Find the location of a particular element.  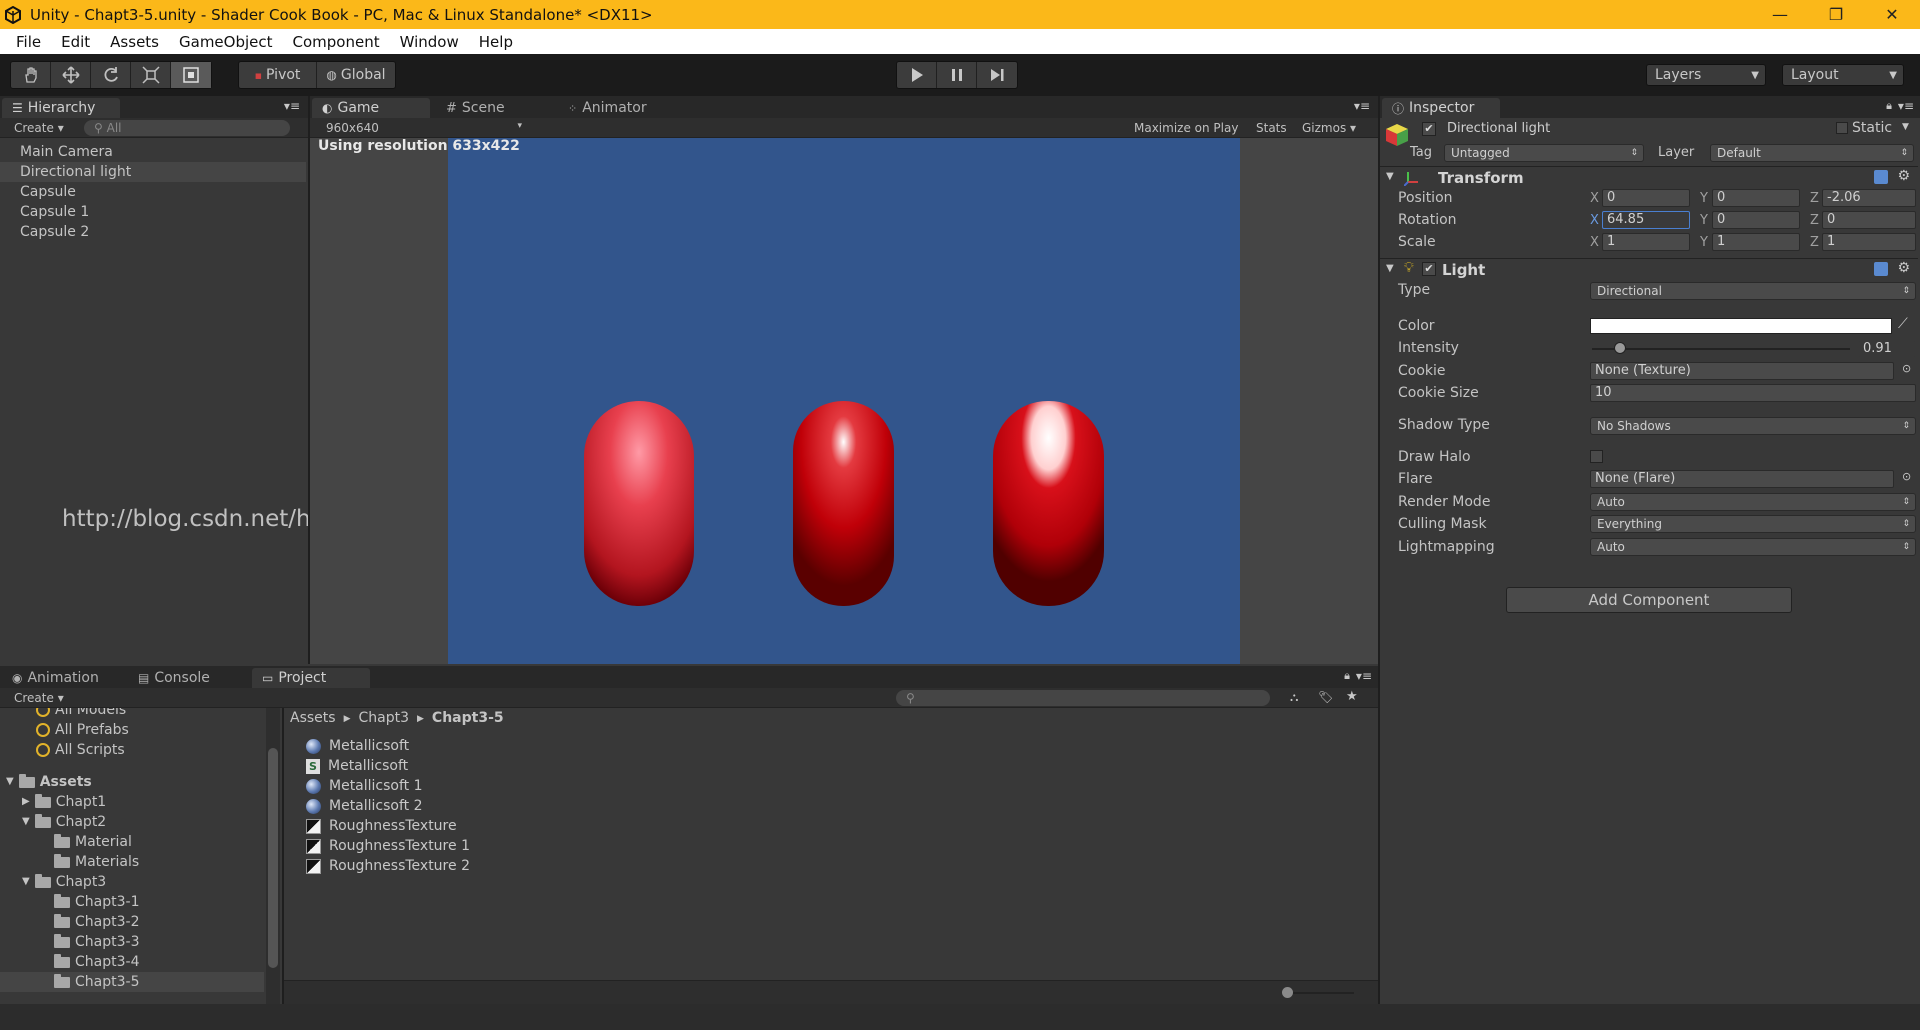

breadcrumb-chapt3: Chapt3 is located at coordinates (383, 719).